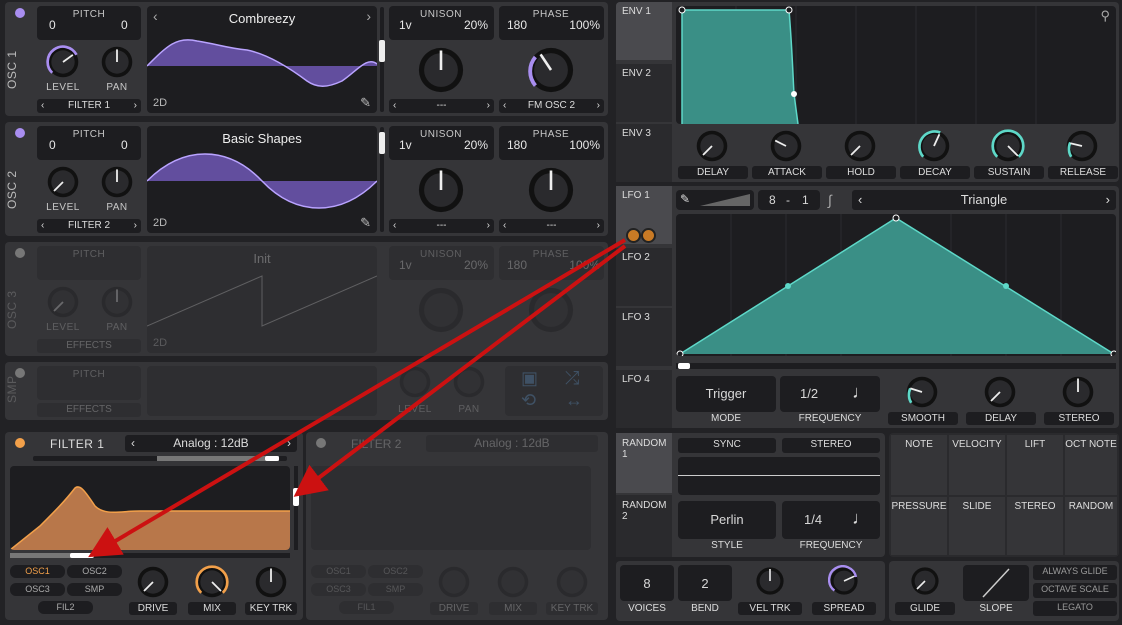 The image size is (1122, 625). What do you see at coordinates (94, 571) in the screenshot?
I see `filter1-osc2-button: OSC2` at bounding box center [94, 571].